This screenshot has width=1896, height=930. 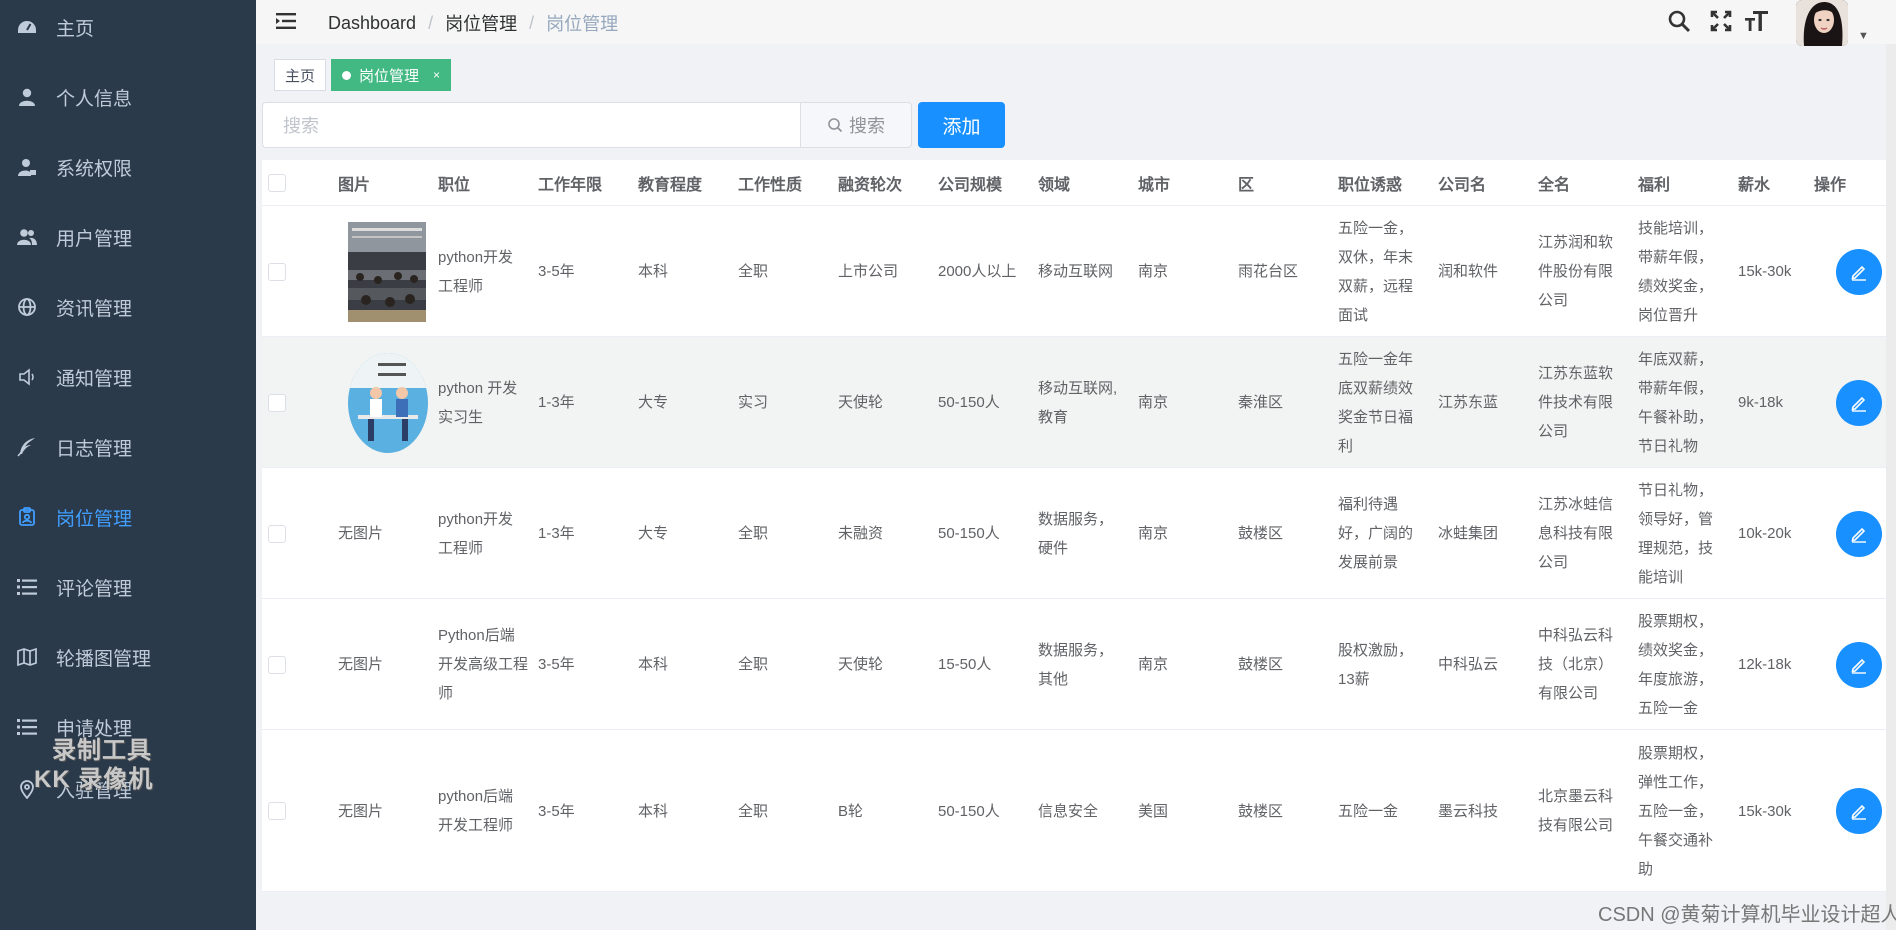 What do you see at coordinates (653, 533) in the screenshot?
I see `cell-education: 大专` at bounding box center [653, 533].